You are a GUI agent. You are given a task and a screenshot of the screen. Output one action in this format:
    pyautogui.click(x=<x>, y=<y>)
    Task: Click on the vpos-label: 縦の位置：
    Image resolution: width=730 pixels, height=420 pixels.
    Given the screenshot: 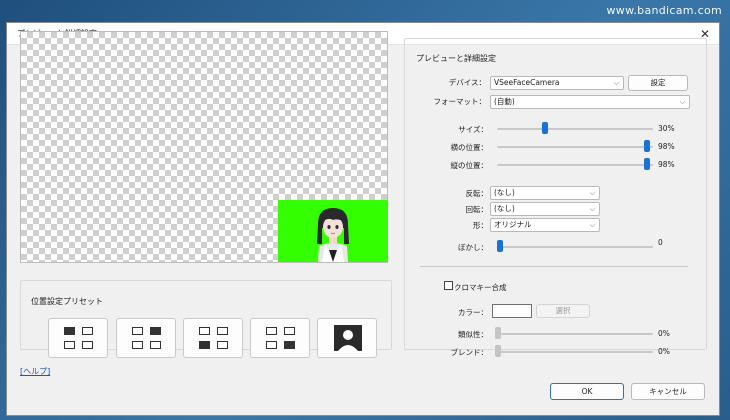 What is the action you would take?
    pyautogui.click(x=469, y=165)
    